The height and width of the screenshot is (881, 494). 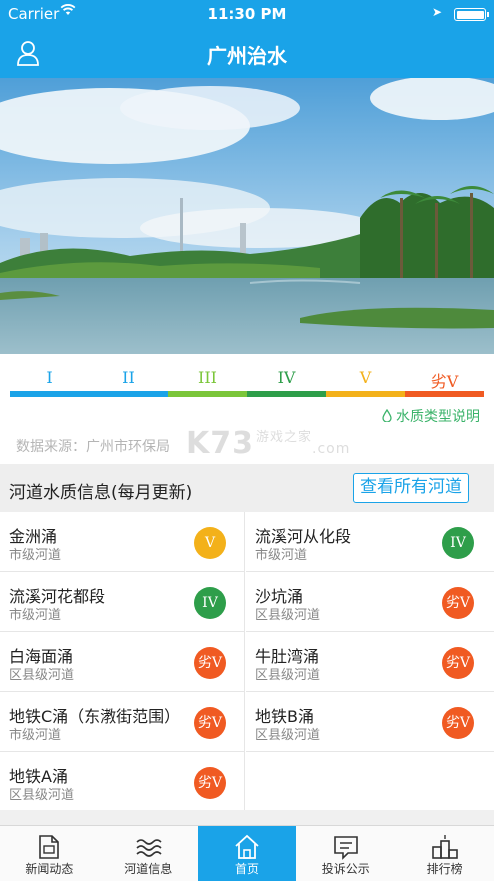 I want to click on tab-complaints: 投诉公示, so click(x=345, y=853).